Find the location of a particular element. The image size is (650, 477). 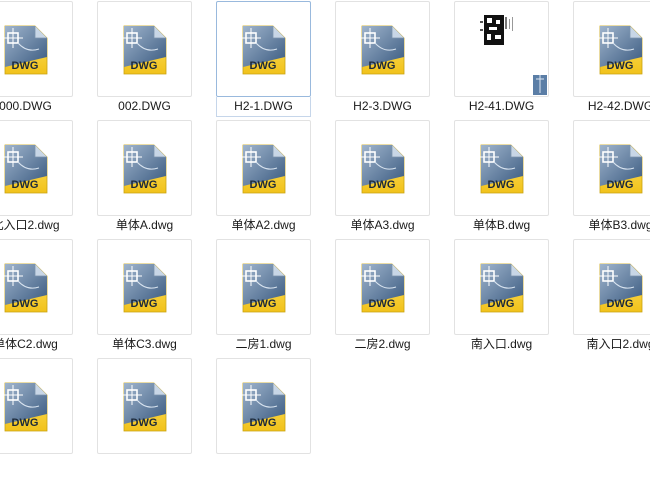

file-name-label: 二房1.dwg is located at coordinates (263, 344).